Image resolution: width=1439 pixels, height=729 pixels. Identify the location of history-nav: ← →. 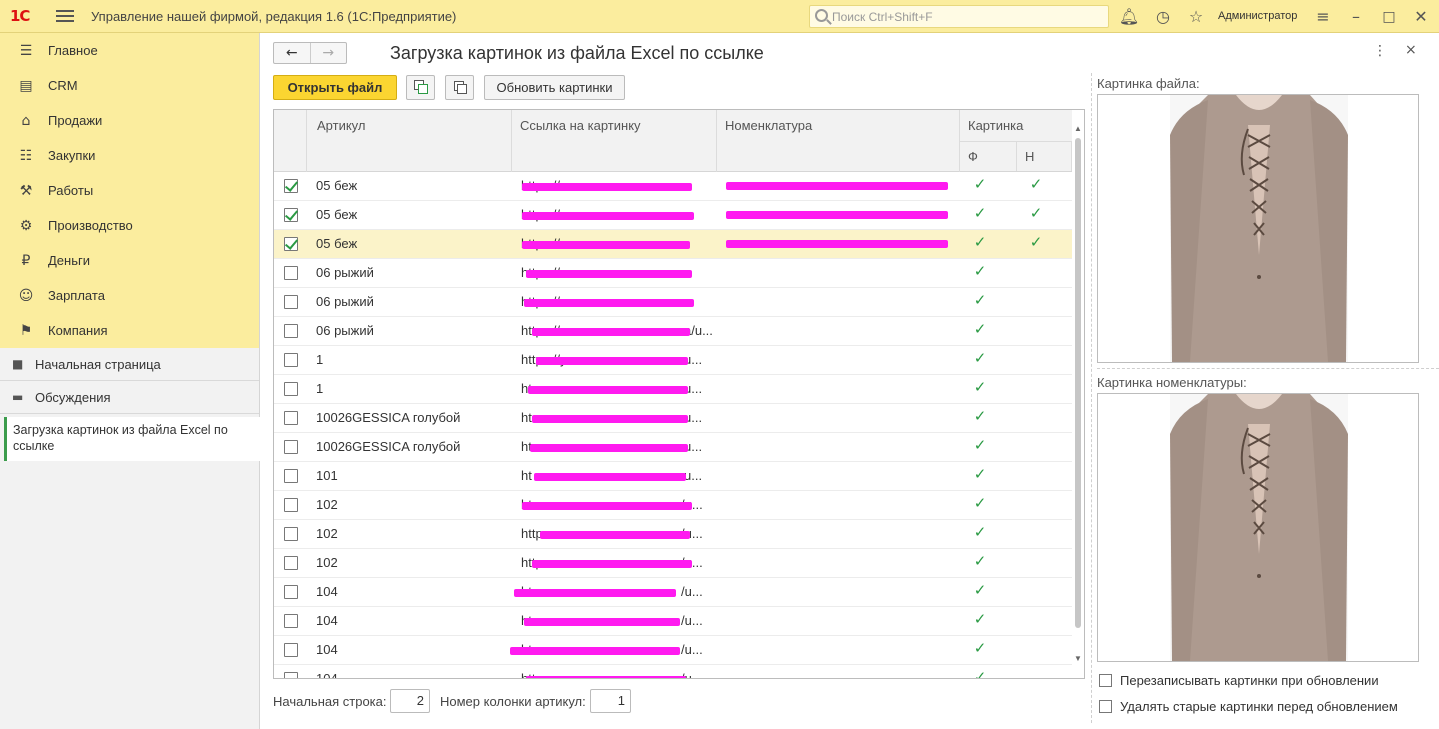
(310, 53).